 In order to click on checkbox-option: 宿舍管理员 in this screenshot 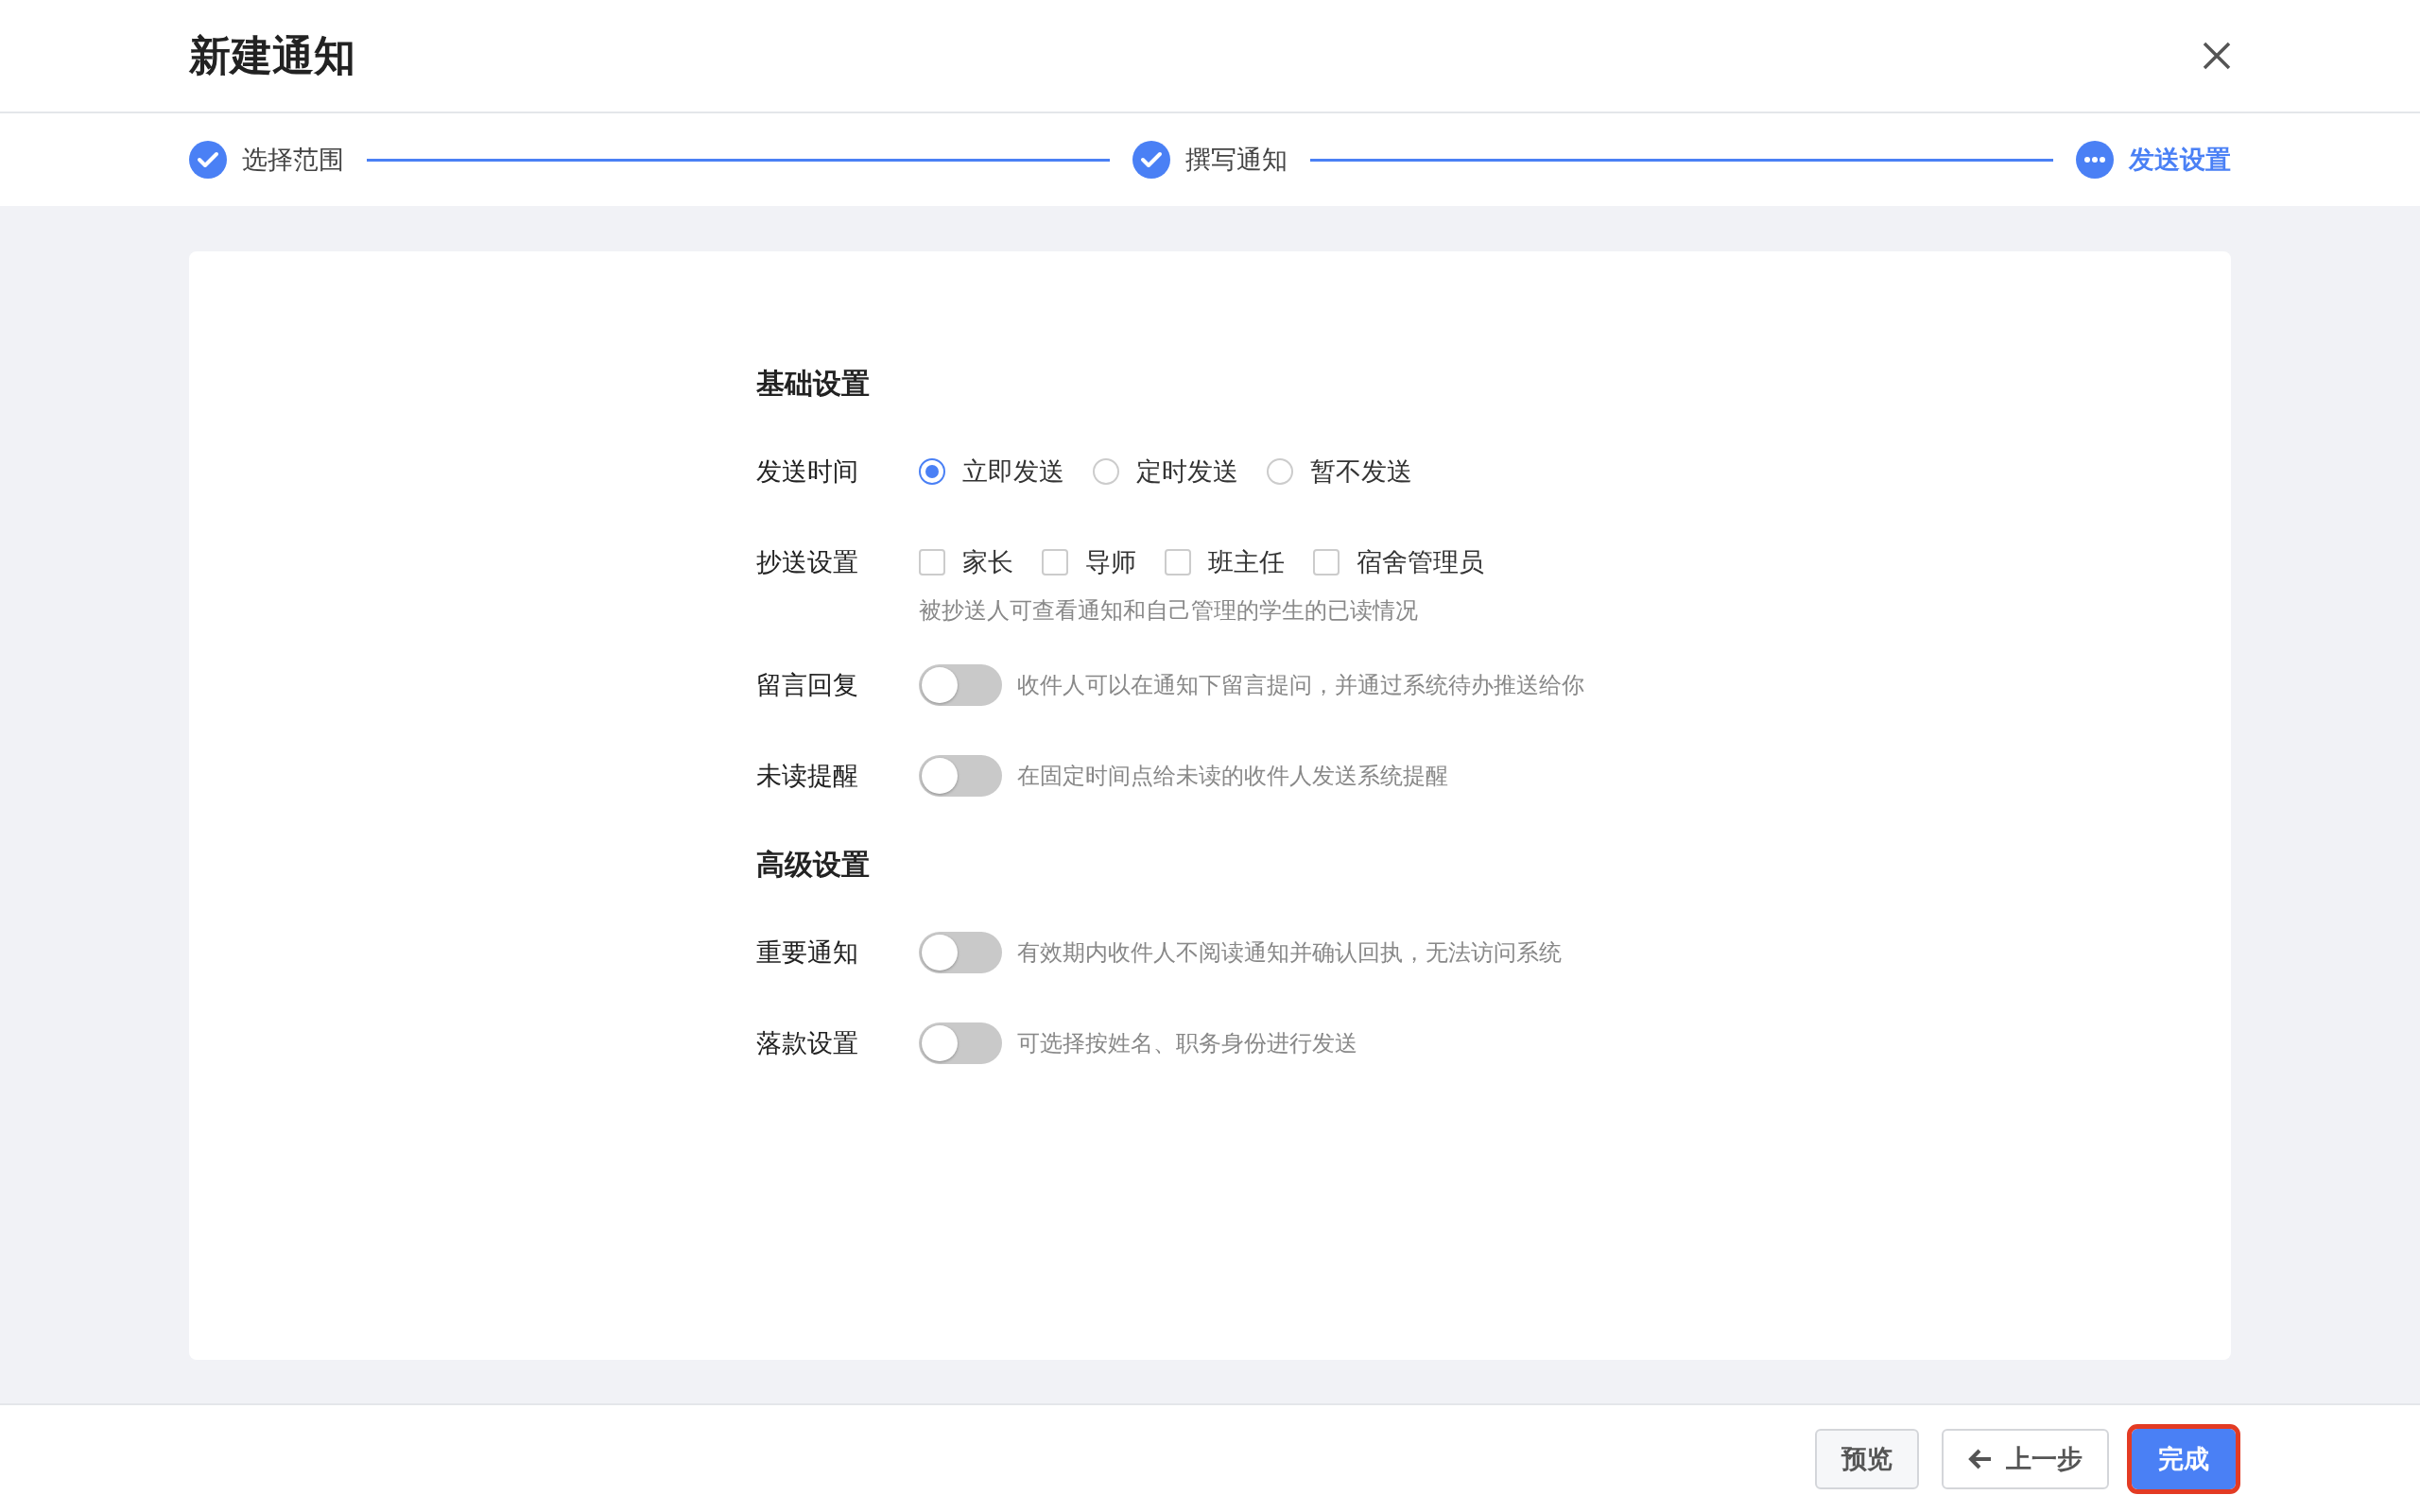, I will do `click(1398, 562)`.